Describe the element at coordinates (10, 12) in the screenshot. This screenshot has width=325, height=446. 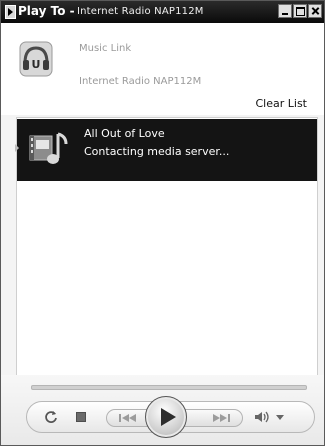
I see `play-to-app-icon` at that location.